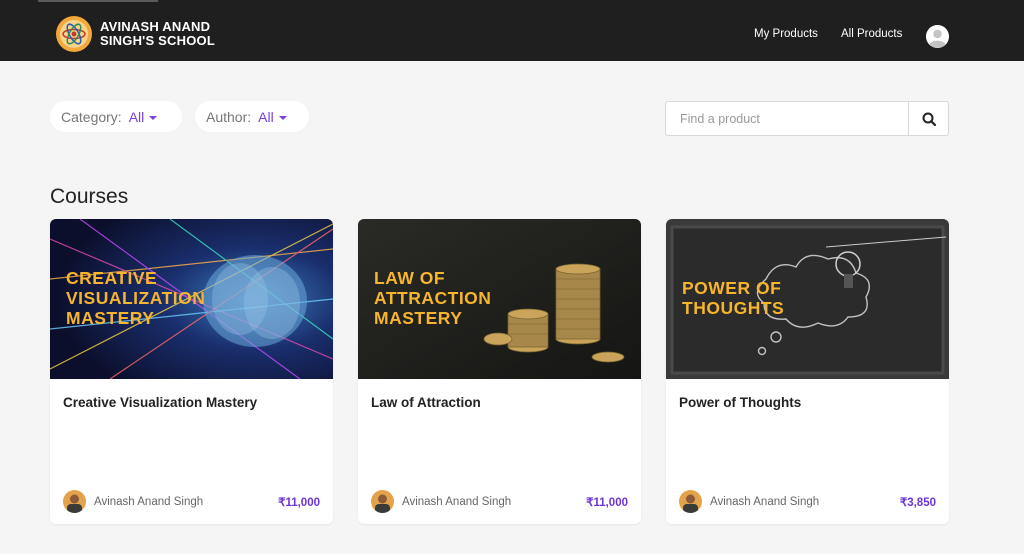 Image resolution: width=1024 pixels, height=554 pixels. I want to click on author-filter: Author: All, so click(252, 116).